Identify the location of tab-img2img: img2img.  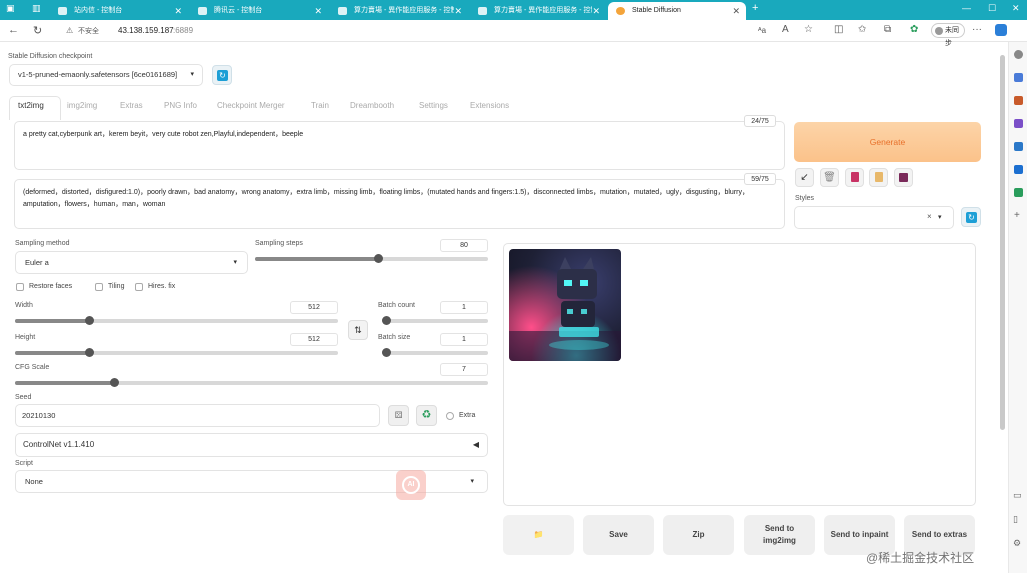
(82, 105).